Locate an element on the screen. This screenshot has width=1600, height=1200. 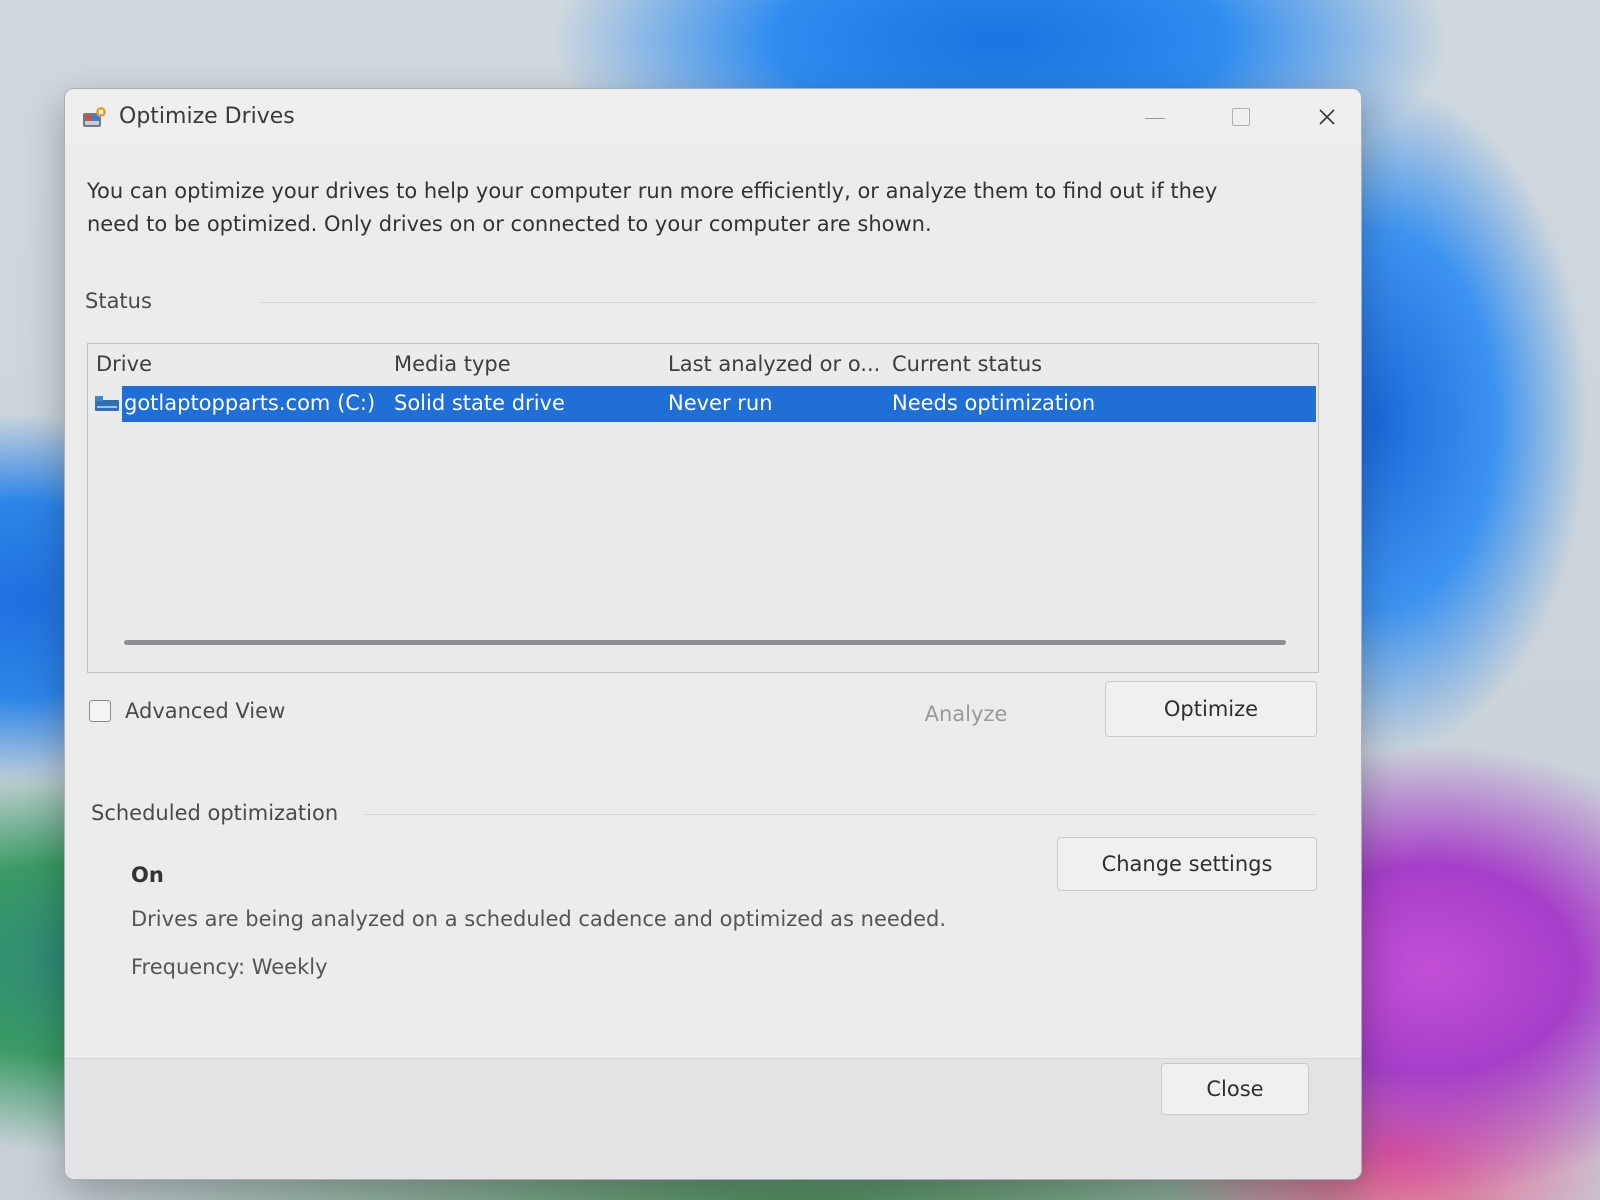
media-type-cell: Solid state drive is located at coordinates (479, 403).